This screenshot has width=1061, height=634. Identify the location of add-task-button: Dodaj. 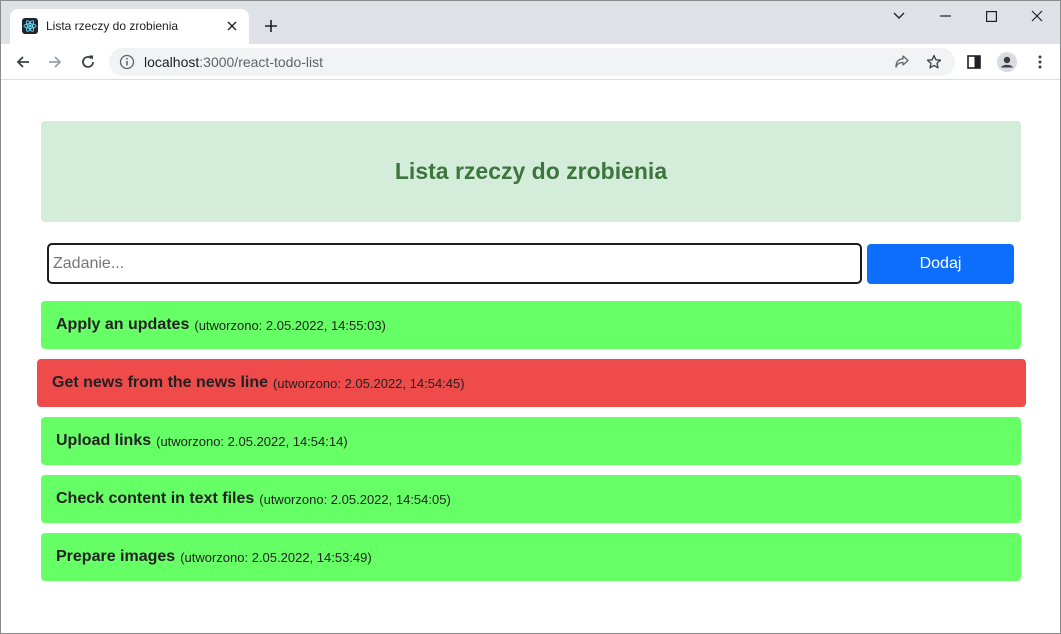
(940, 264).